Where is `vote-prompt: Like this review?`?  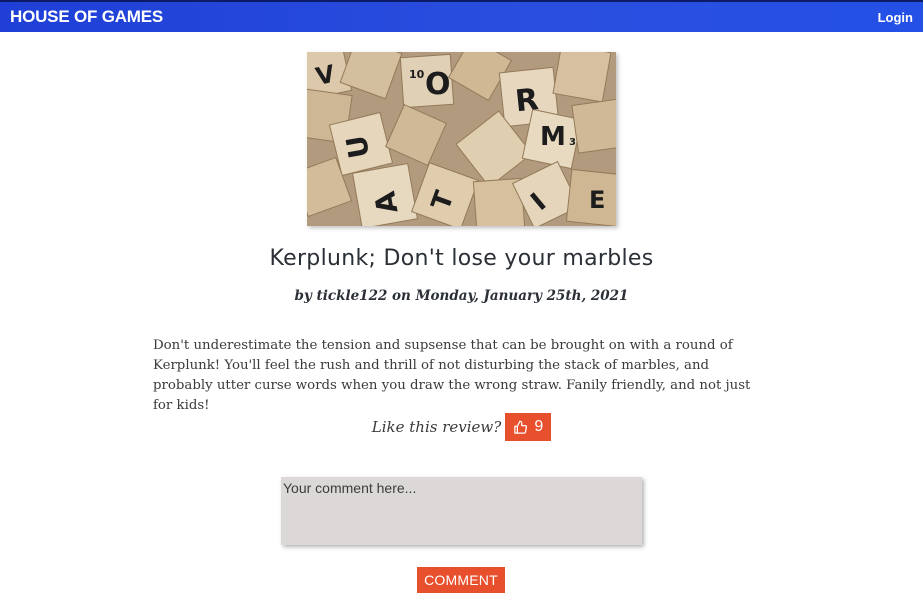
vote-prompt: Like this review? is located at coordinates (436, 427).